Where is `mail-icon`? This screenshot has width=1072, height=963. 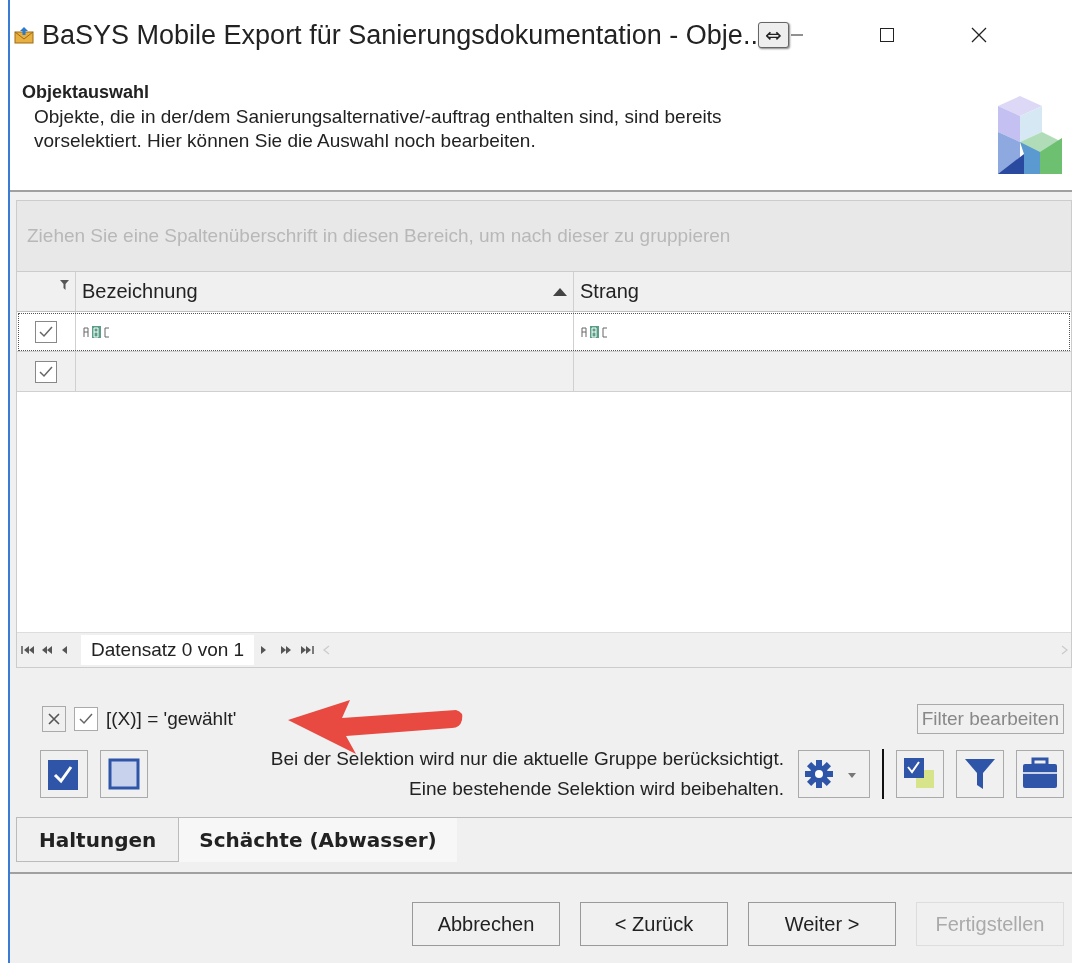 mail-icon is located at coordinates (24, 35).